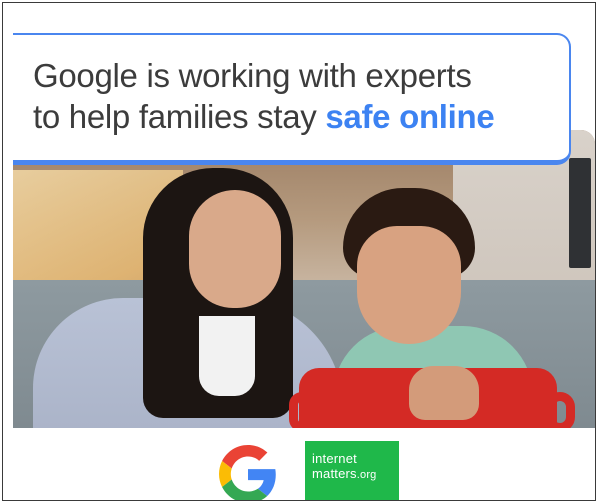 The width and height of the screenshot is (598, 503). Describe the element at coordinates (334, 458) in the screenshot. I see `partner-line1: internet` at that location.